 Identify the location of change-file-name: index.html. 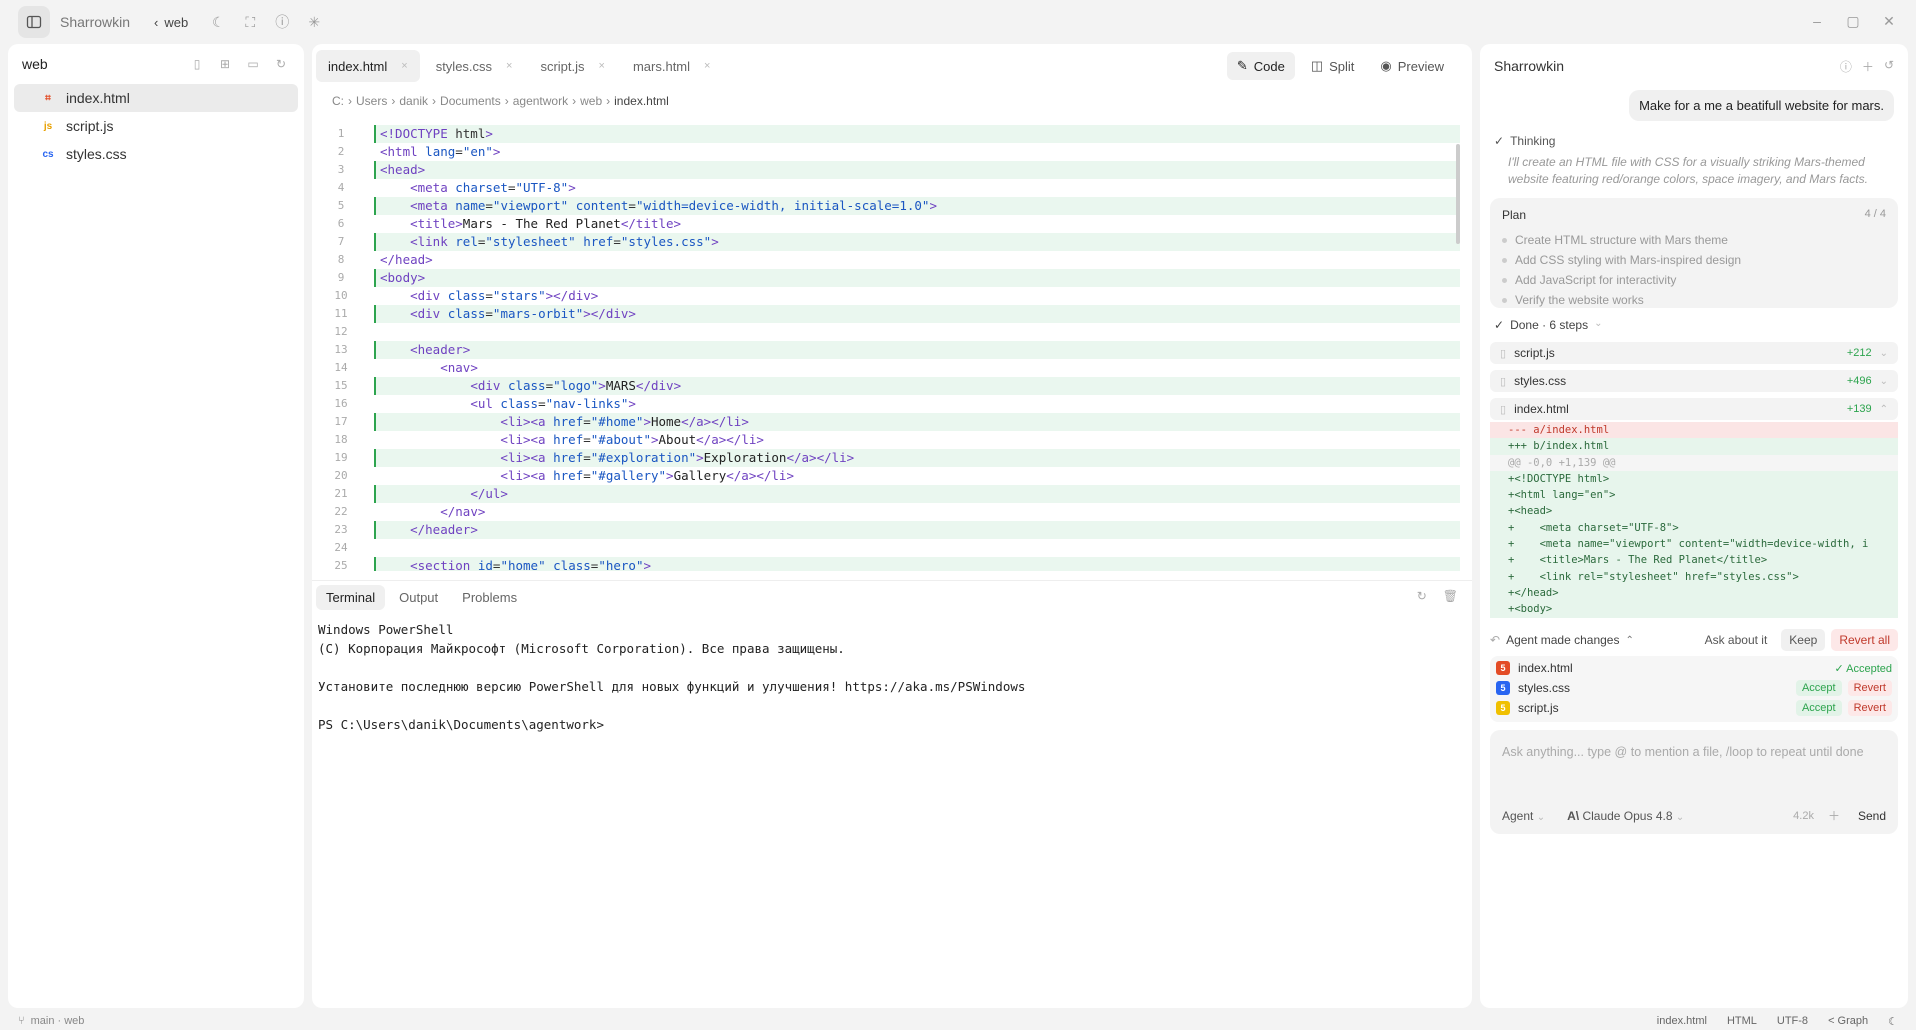
(1676, 668).